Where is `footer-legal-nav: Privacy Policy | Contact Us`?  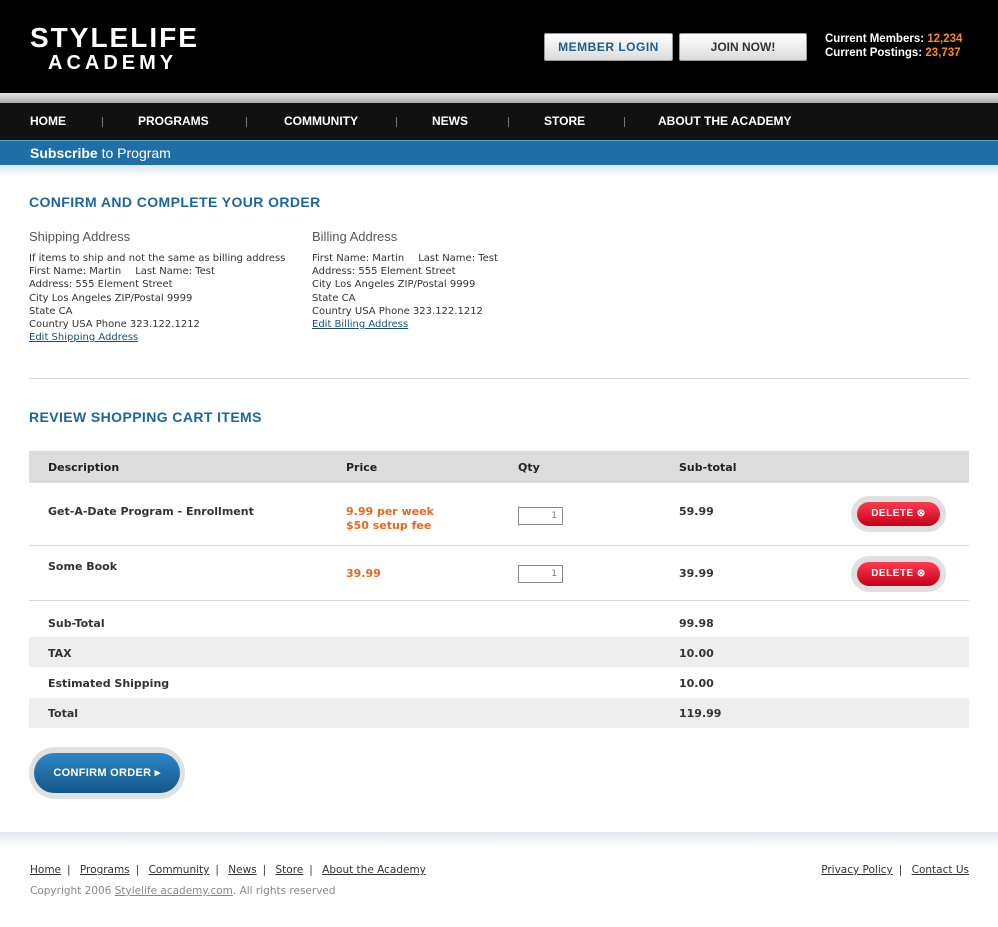
footer-legal-nav: Privacy Policy | Contact Us is located at coordinates (895, 870).